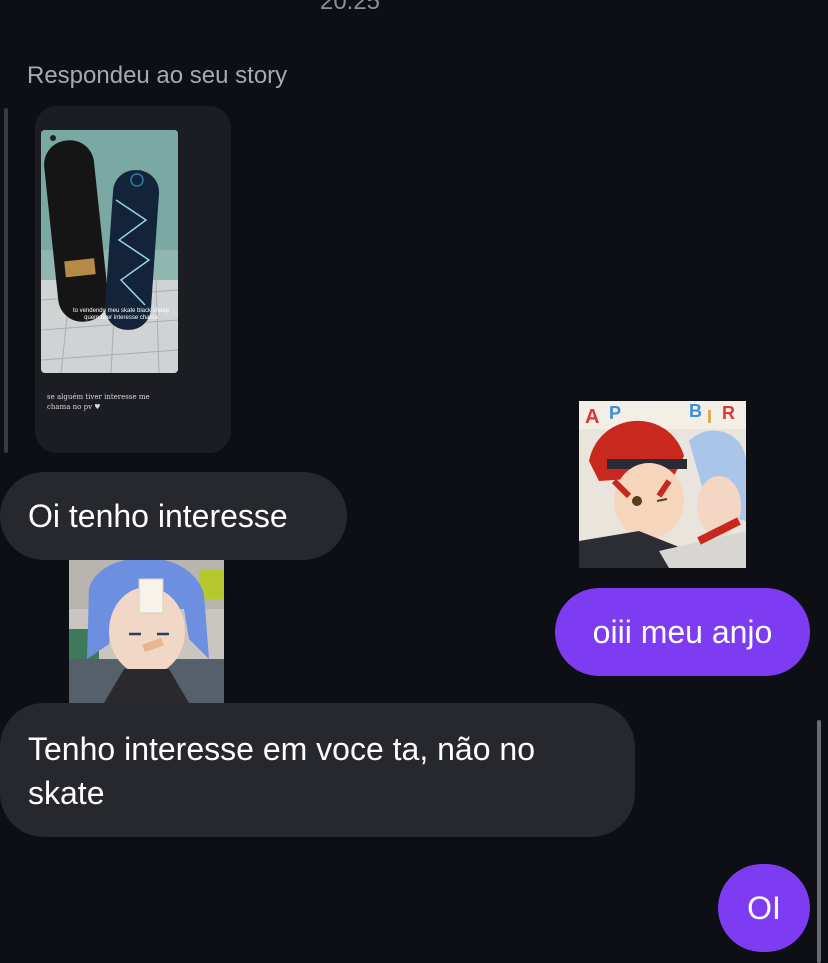  What do you see at coordinates (695, 411) in the screenshot?
I see `svg-text: B` at bounding box center [695, 411].